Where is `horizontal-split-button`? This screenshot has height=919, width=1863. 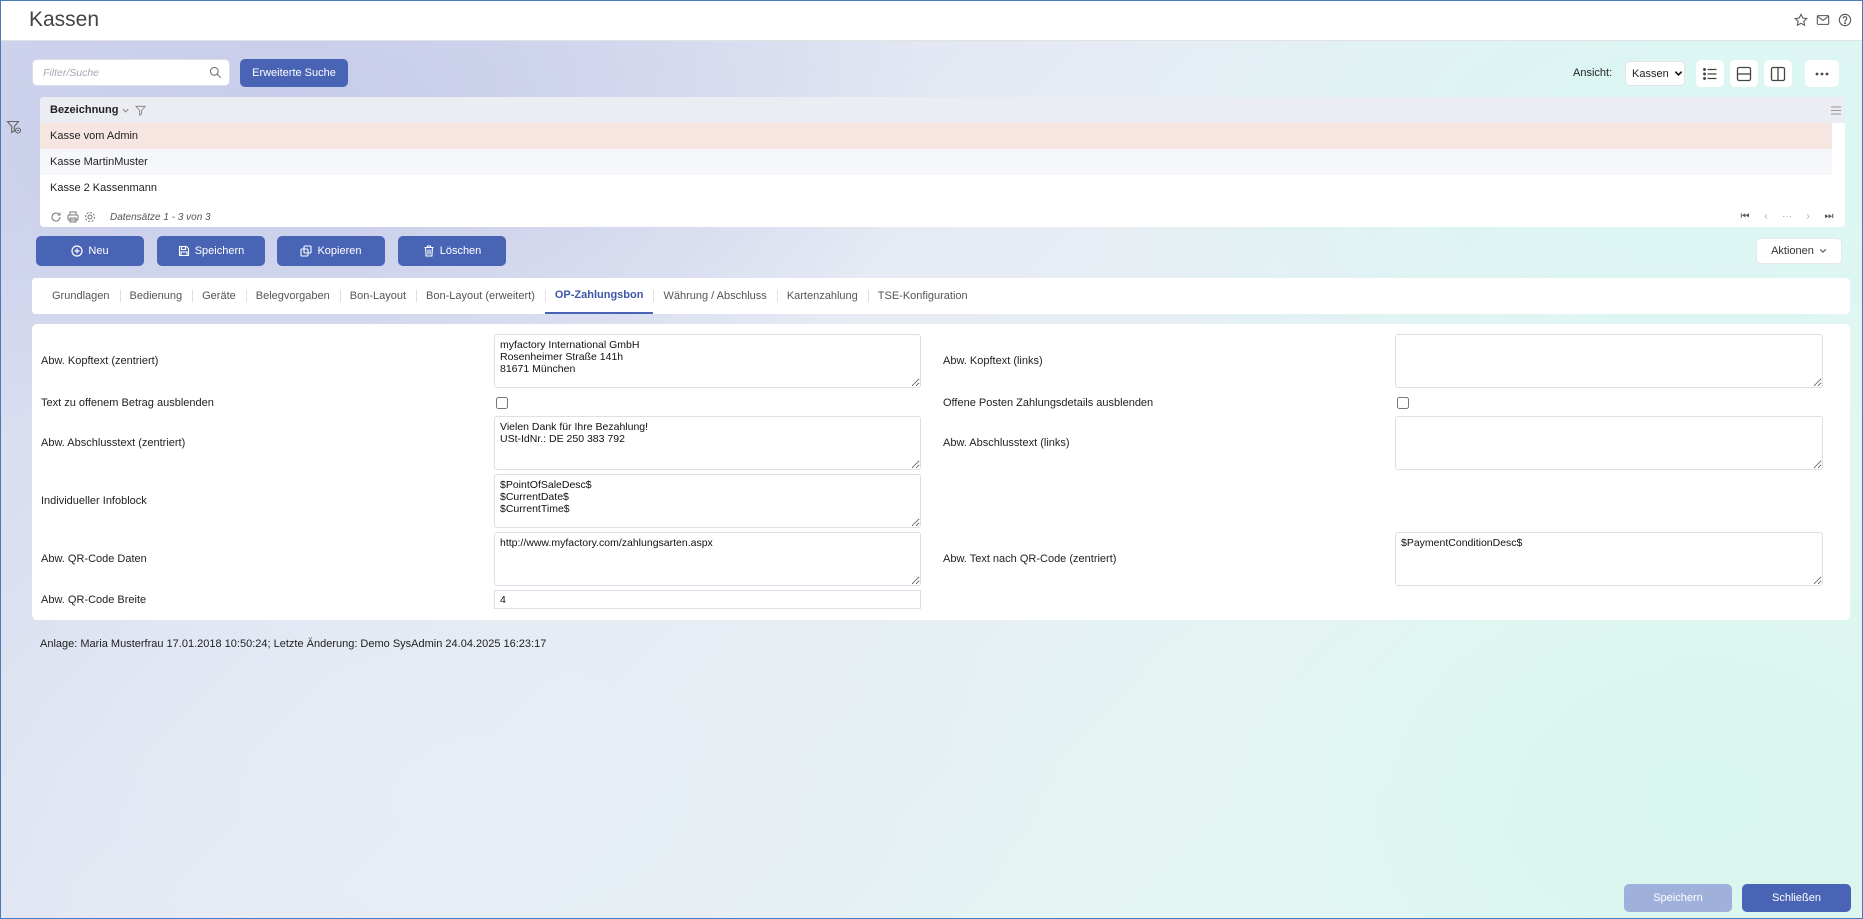
horizontal-split-button is located at coordinates (1744, 73).